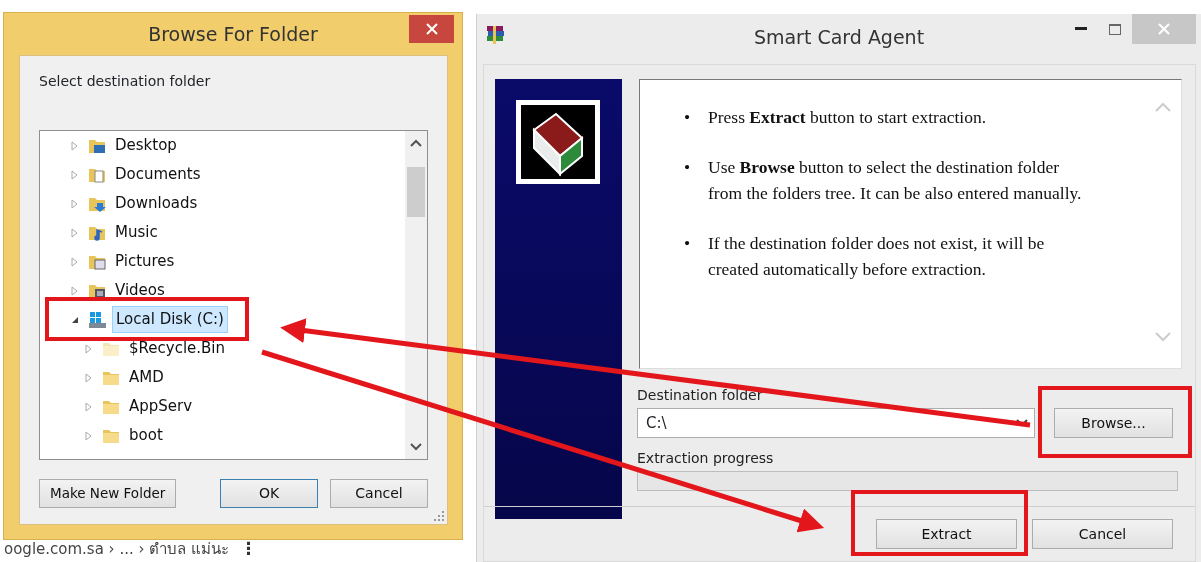 Image resolution: width=1201 pixels, height=562 pixels. What do you see at coordinates (146, 435) in the screenshot?
I see `tree-item: boot` at bounding box center [146, 435].